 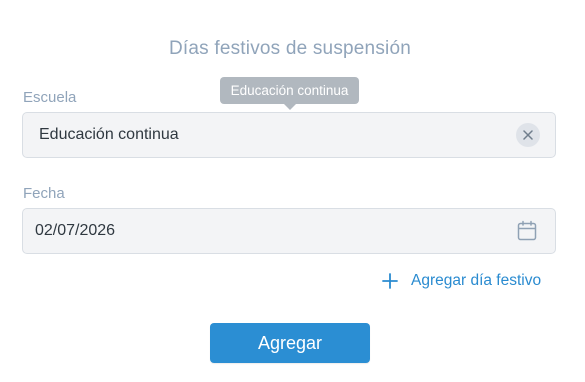 I want to click on fecha-value: 02/07/2026, so click(x=75, y=230).